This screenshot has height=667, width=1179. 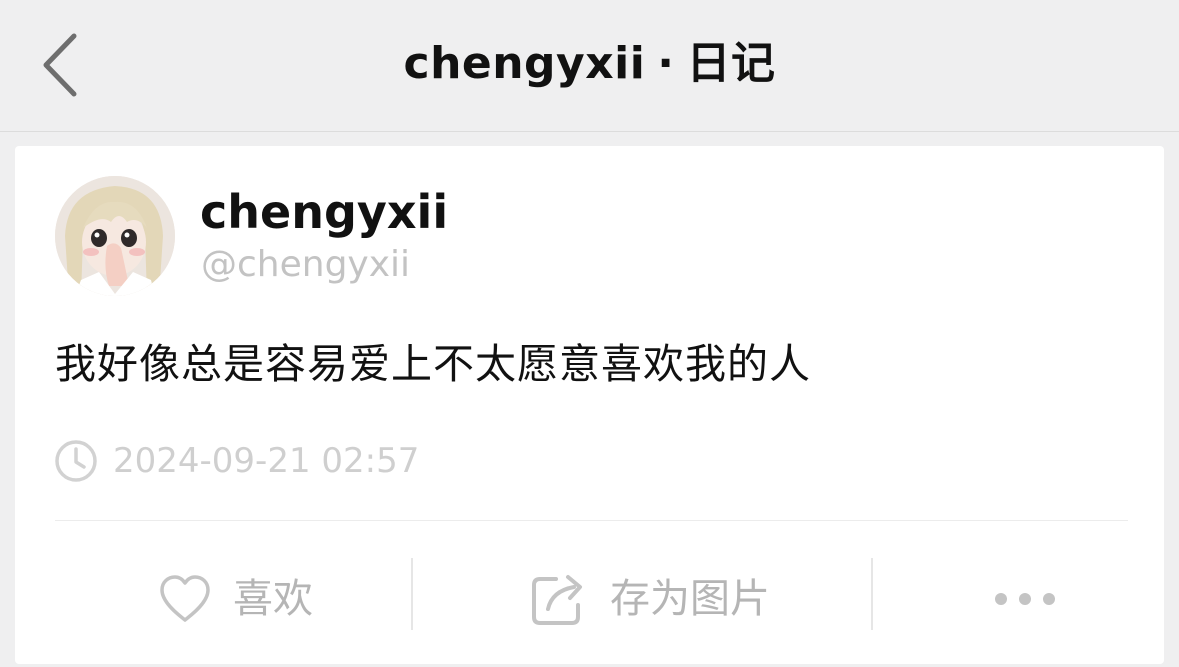 What do you see at coordinates (433, 364) in the screenshot?
I see `post-text: 我好像总是容易爱上不太愿意喜欢我的人` at bounding box center [433, 364].